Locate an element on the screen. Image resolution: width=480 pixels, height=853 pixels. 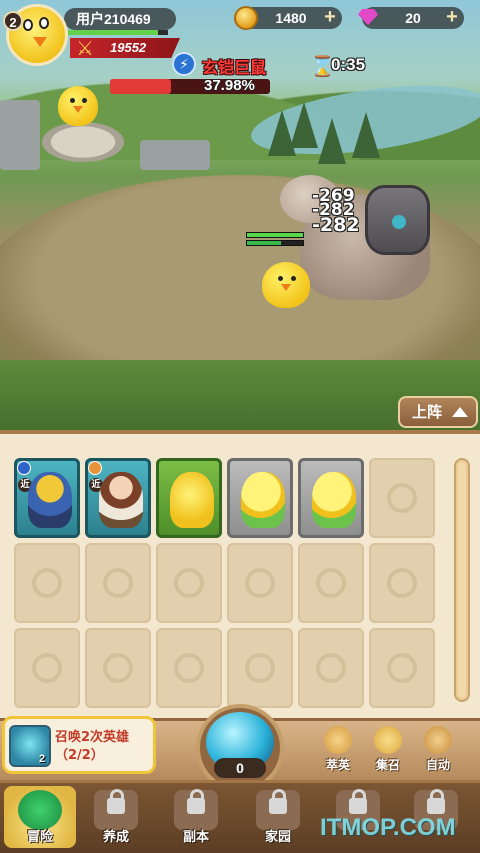
quest-count: 2 is located at coordinates (42, 759).